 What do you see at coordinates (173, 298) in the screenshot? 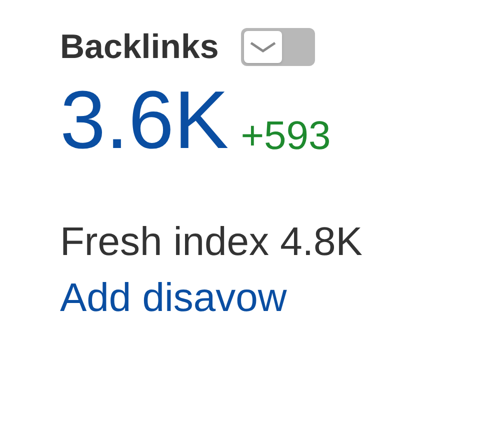
I see `add-disavow-link: Add disavow` at bounding box center [173, 298].